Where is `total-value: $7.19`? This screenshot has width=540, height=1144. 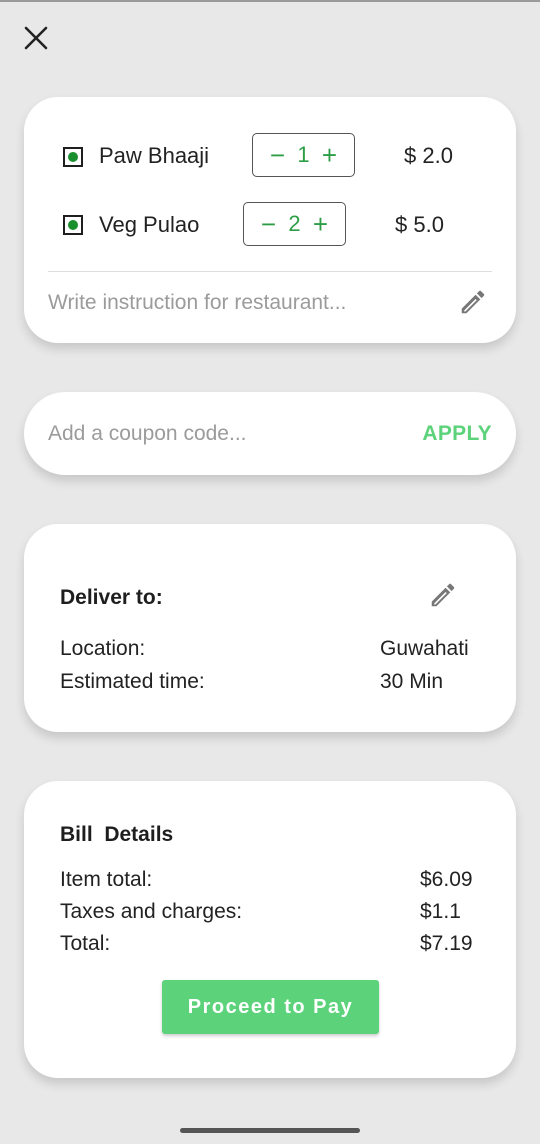 total-value: $7.19 is located at coordinates (446, 943).